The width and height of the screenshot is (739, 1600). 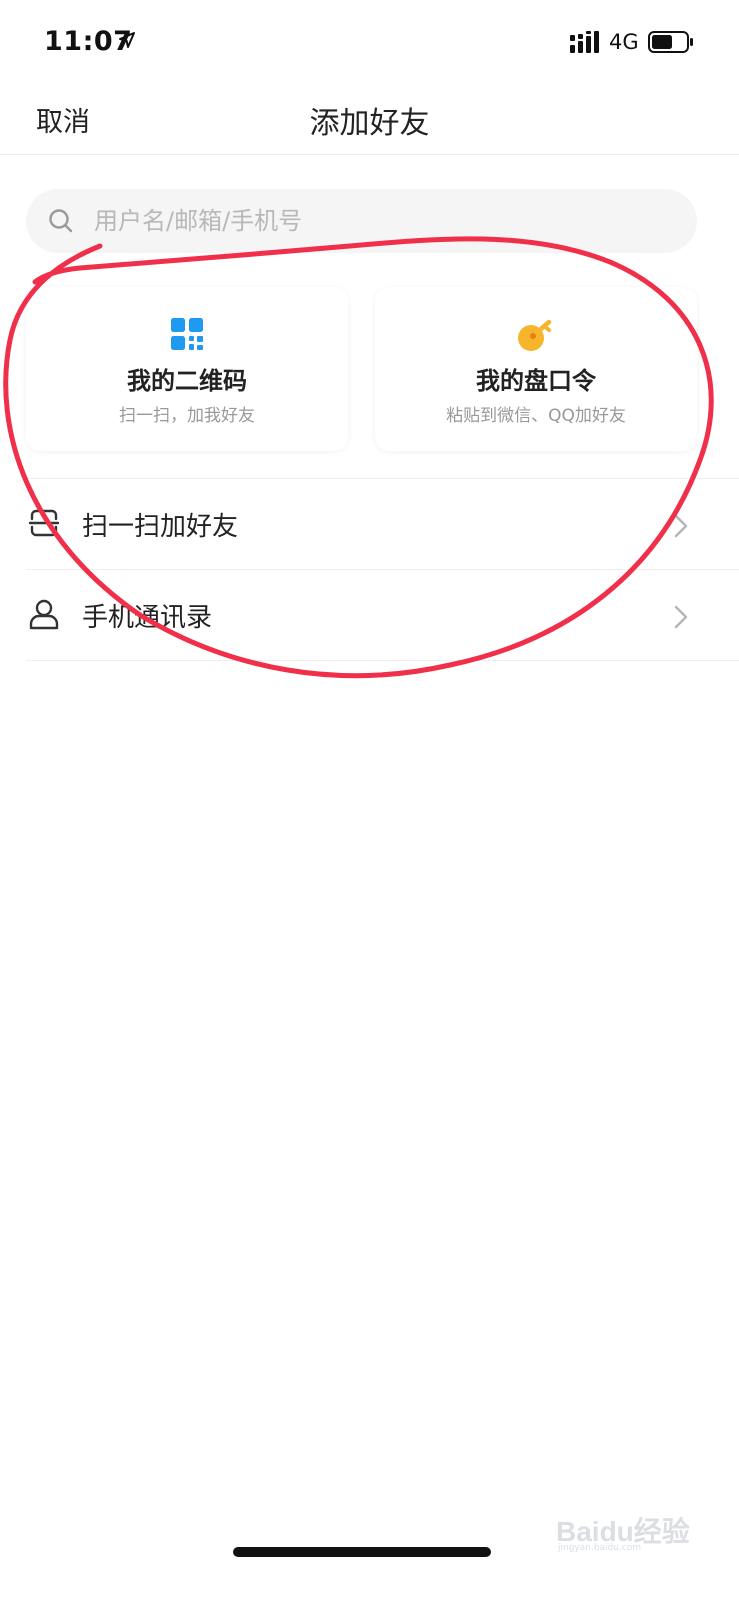 I want to click on card-title: 我的盘口令, so click(x=536, y=381).